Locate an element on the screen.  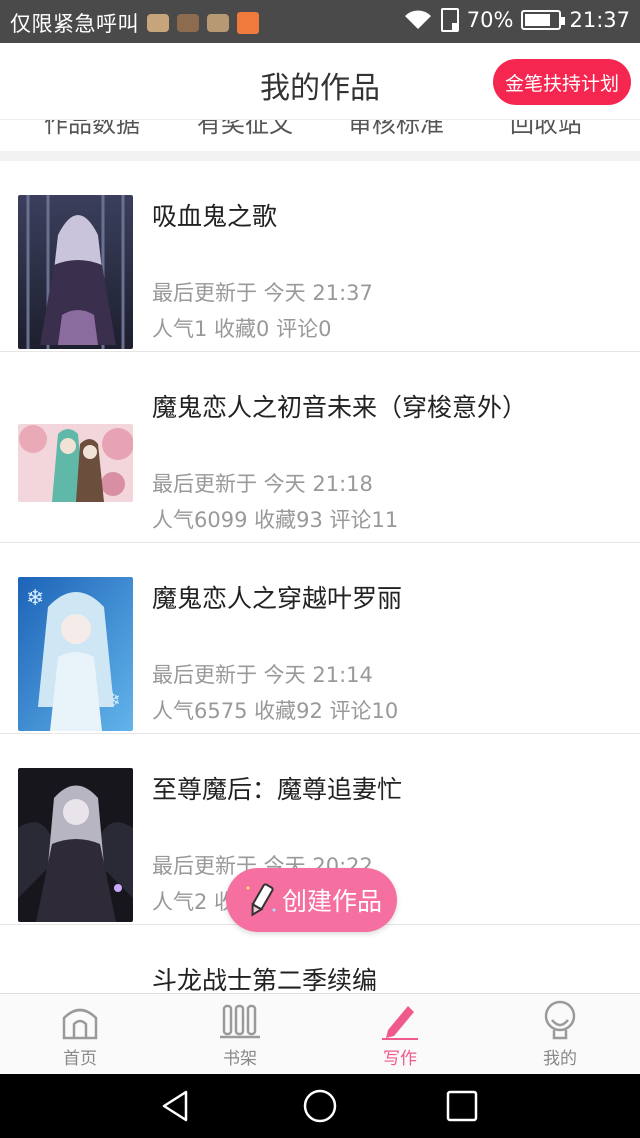
gold-pen-plan-button: 金笔扶持计划 is located at coordinates (562, 82).